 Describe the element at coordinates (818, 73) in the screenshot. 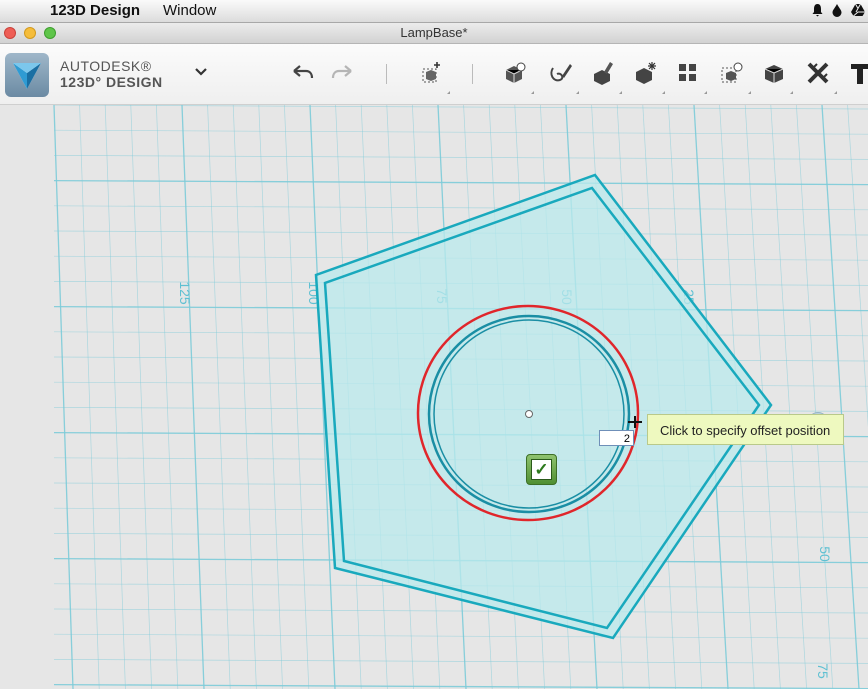

I see `measure-icon` at that location.